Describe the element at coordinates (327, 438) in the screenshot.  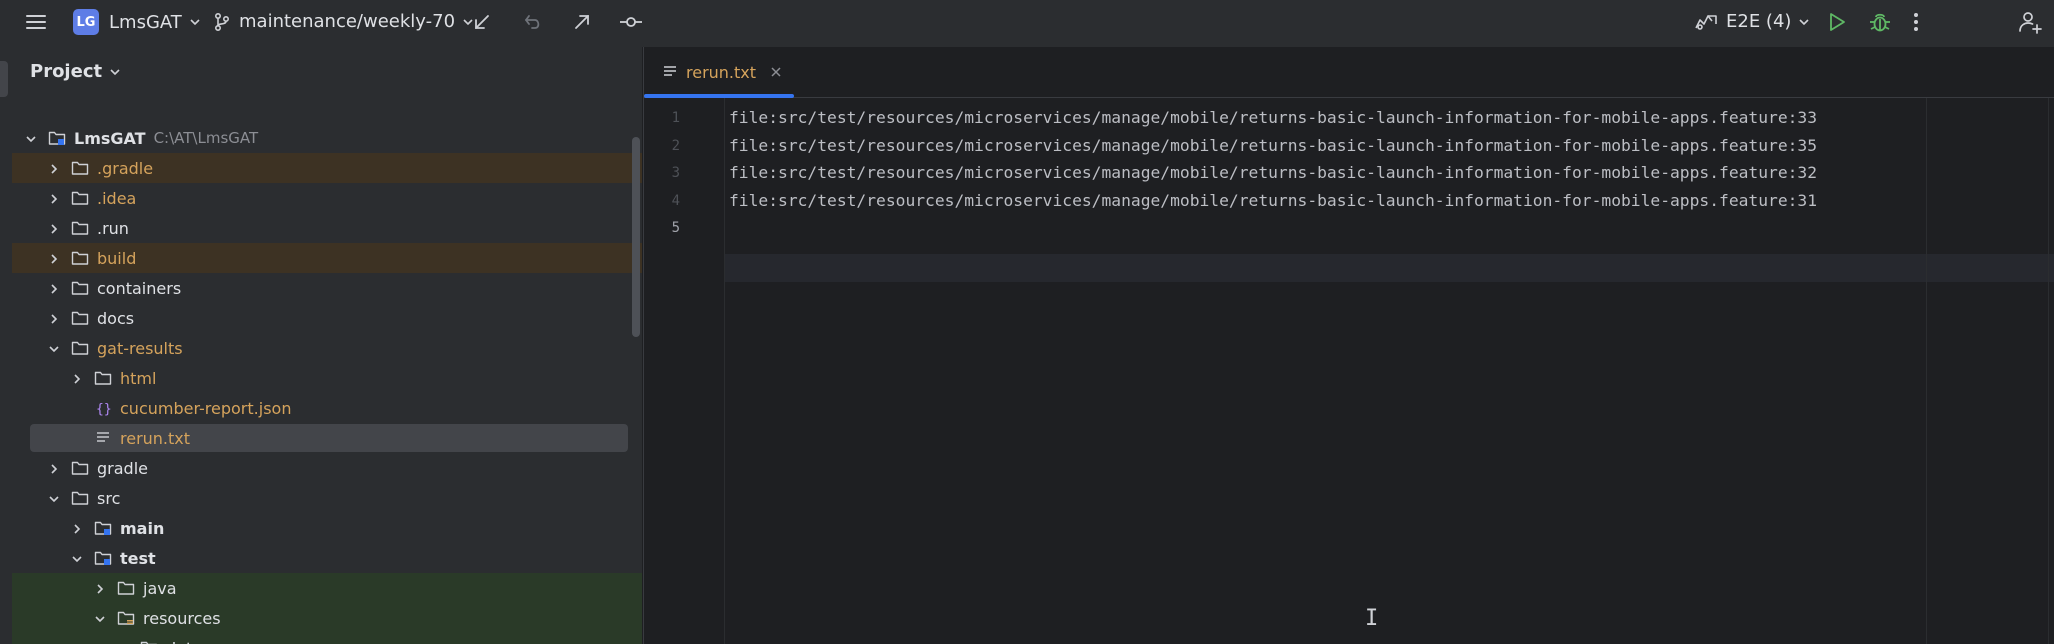
I see `tree-item: rerun.txt` at that location.